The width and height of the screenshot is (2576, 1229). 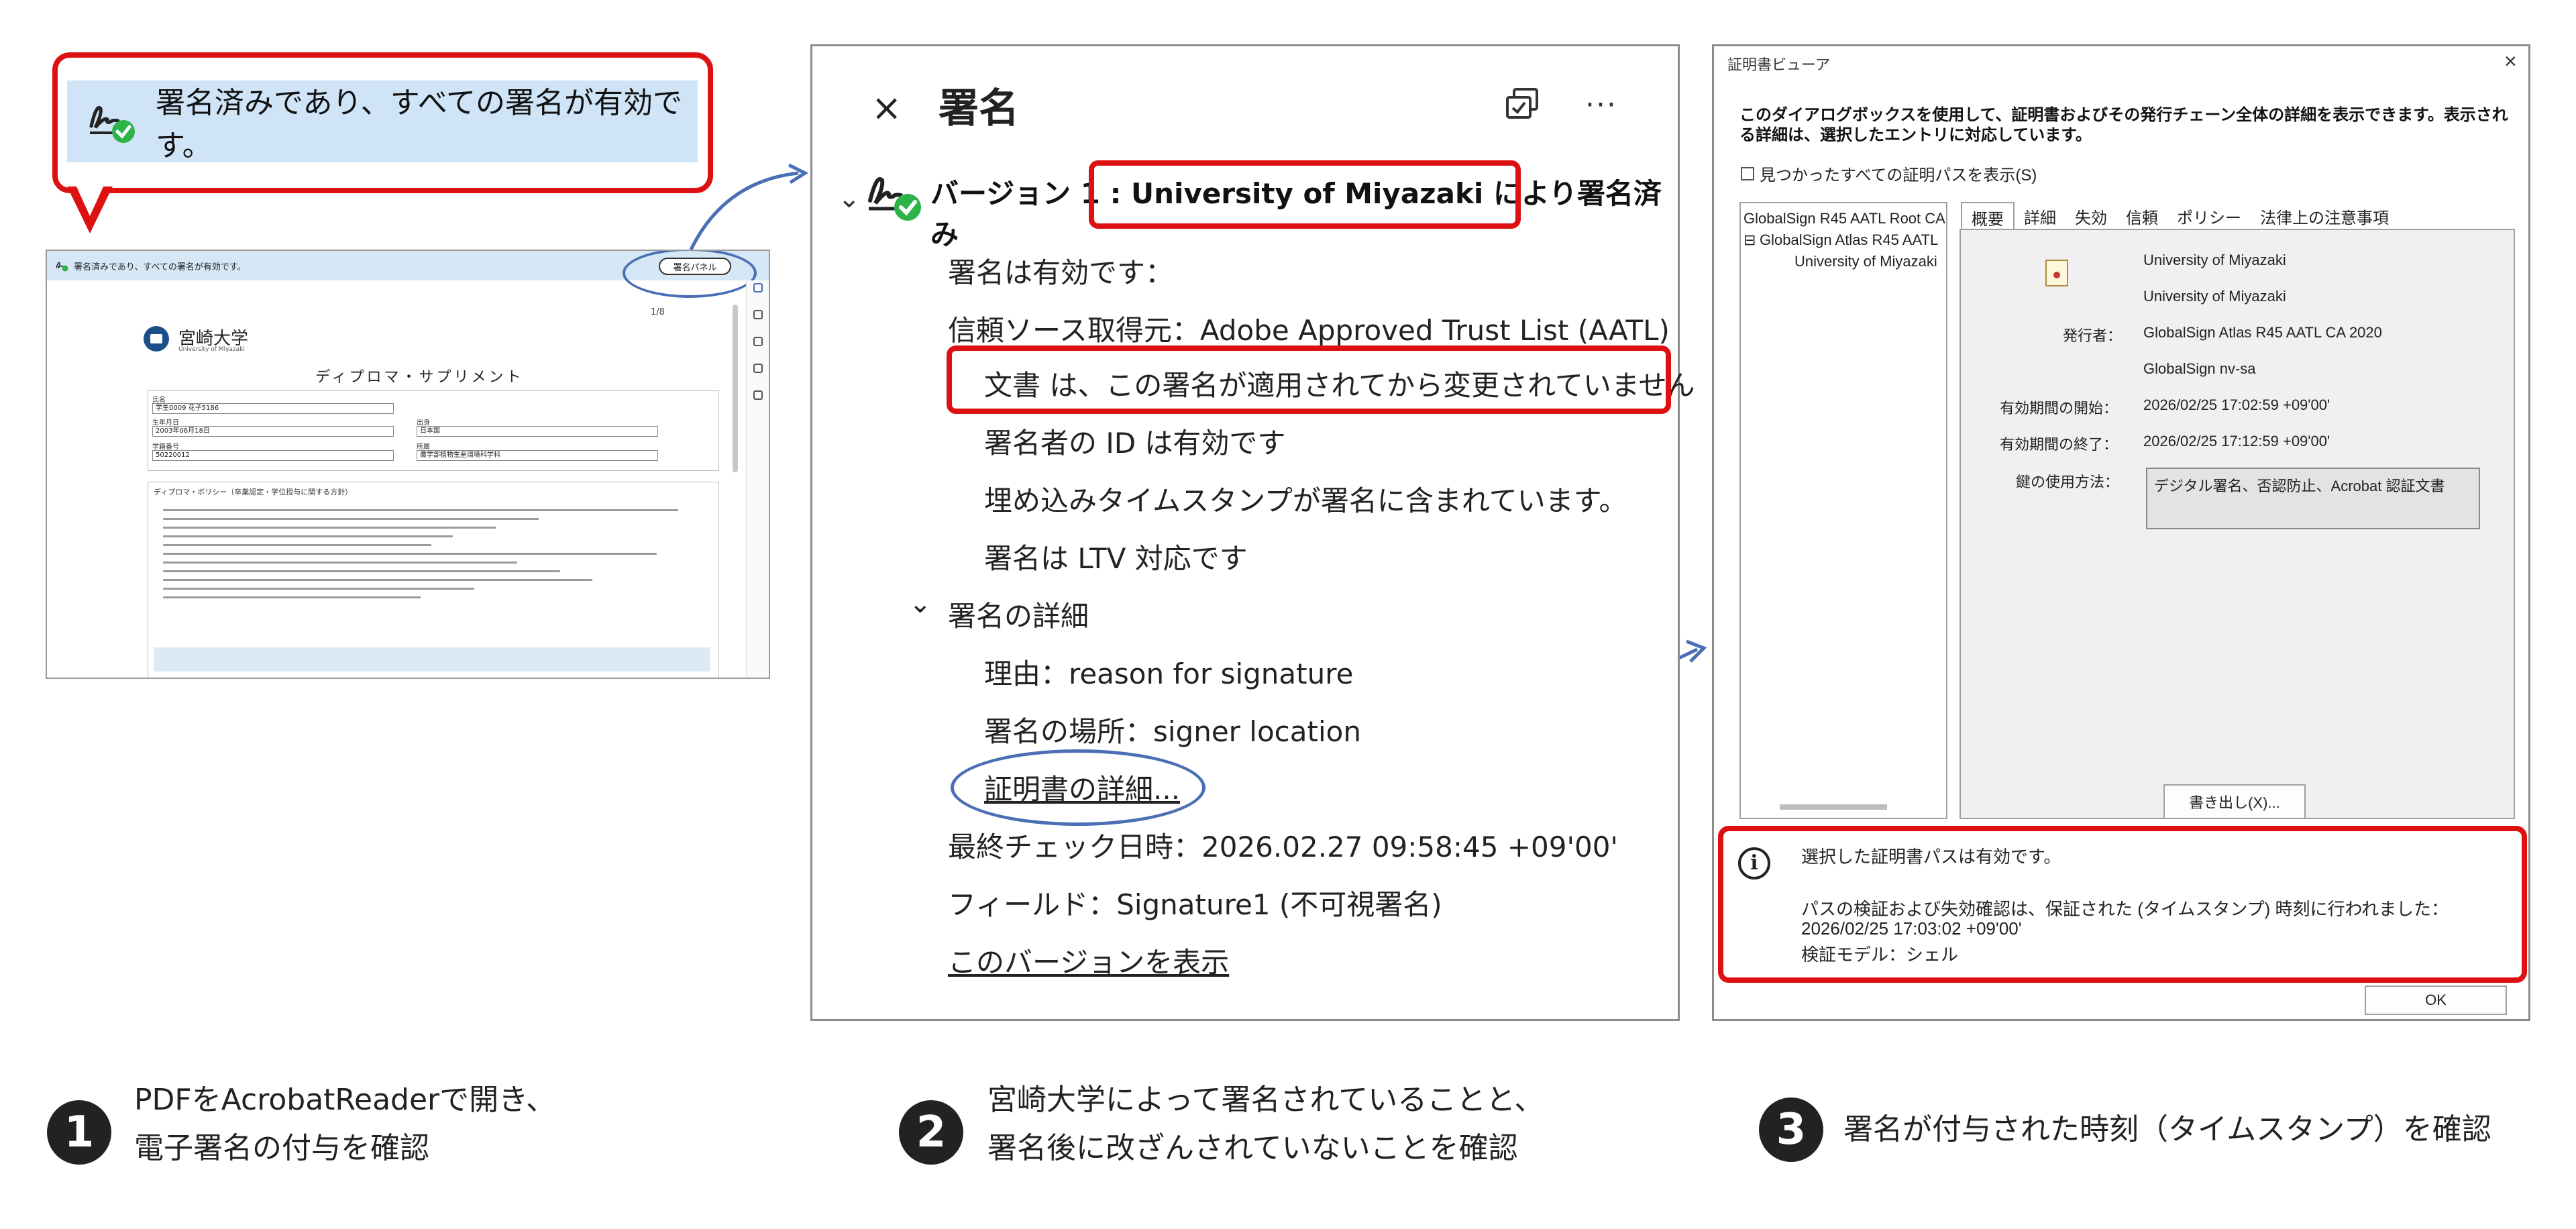 I want to click on field-label: 出身, so click(x=423, y=423).